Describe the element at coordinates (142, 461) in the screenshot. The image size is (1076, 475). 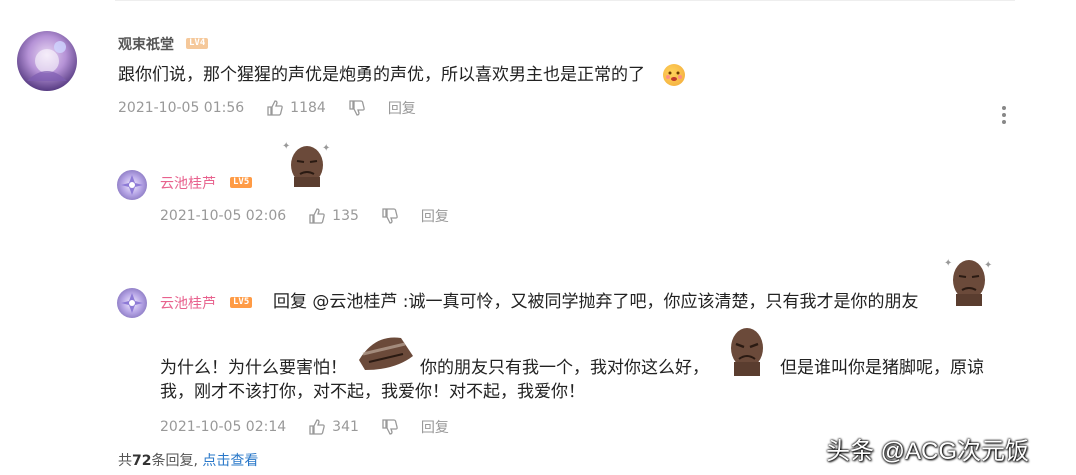
I see `reply-count: 72` at that location.